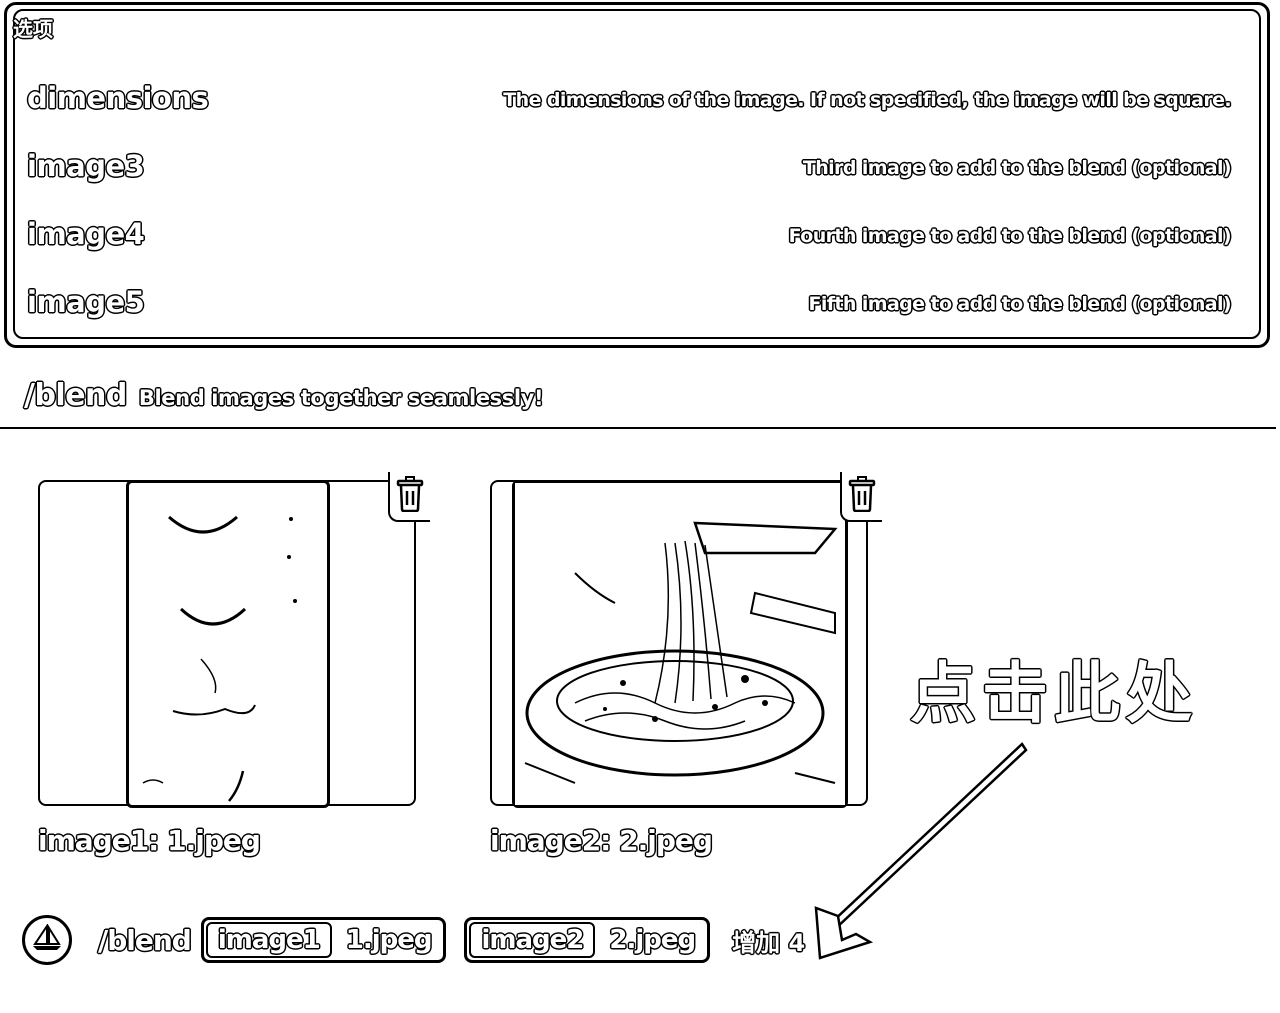  Describe the element at coordinates (268, 940) in the screenshot. I see `param-key: image1` at that location.